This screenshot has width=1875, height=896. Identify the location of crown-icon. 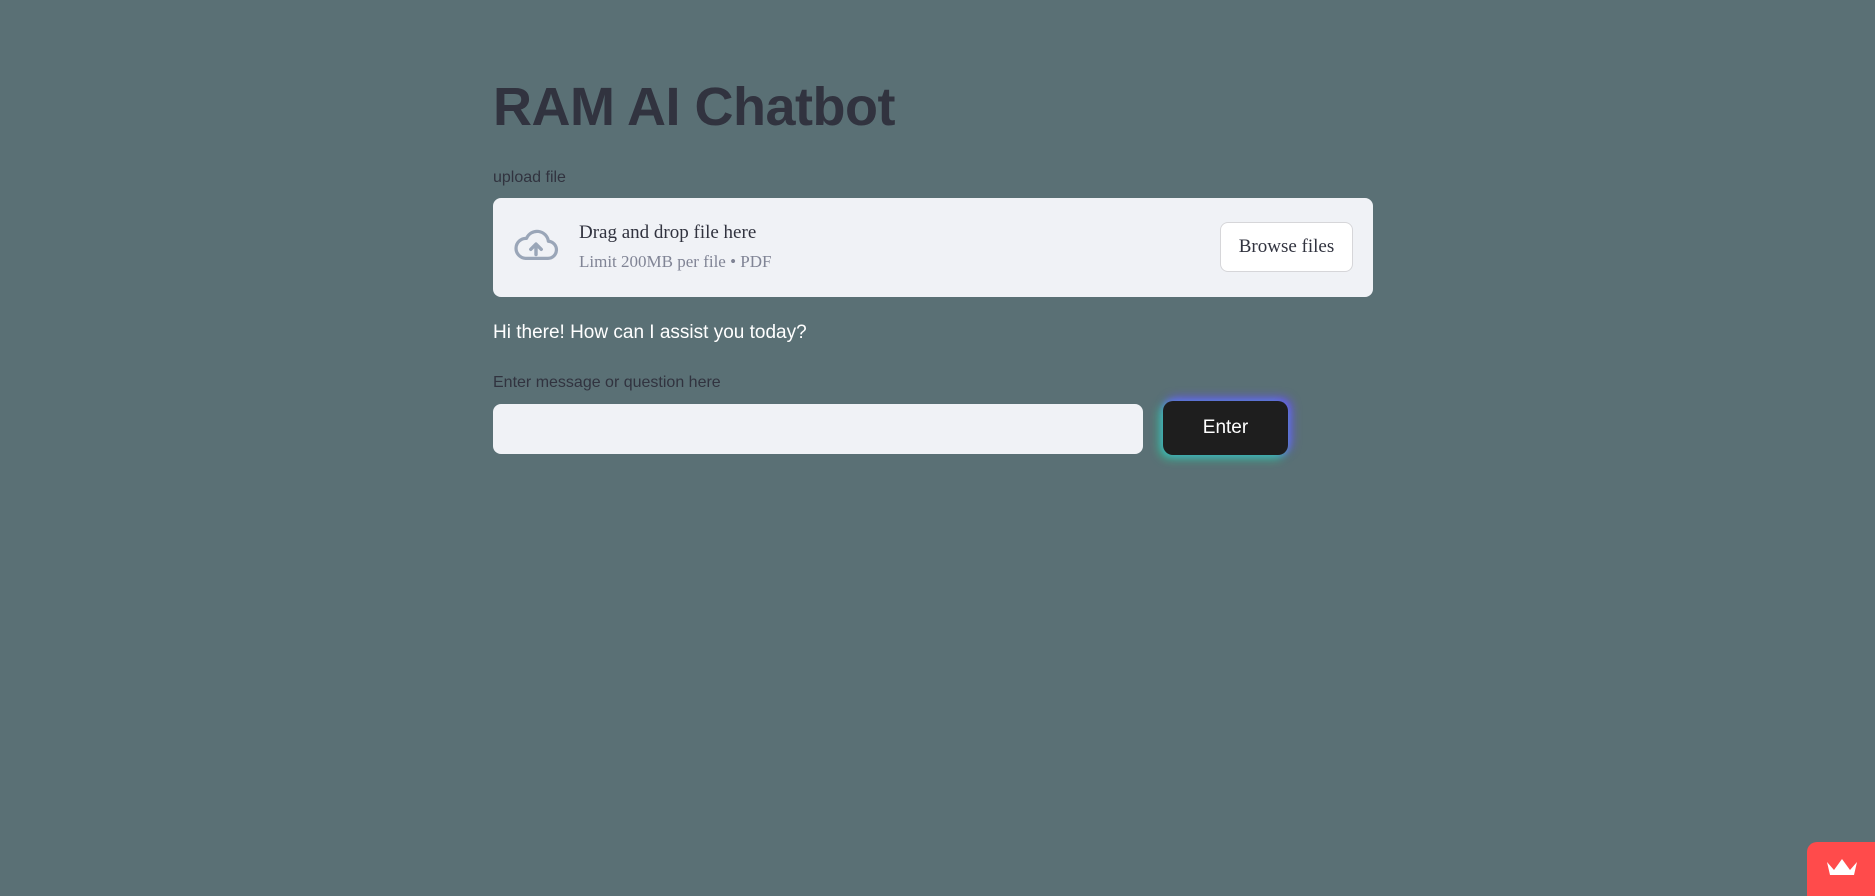
(1842, 867).